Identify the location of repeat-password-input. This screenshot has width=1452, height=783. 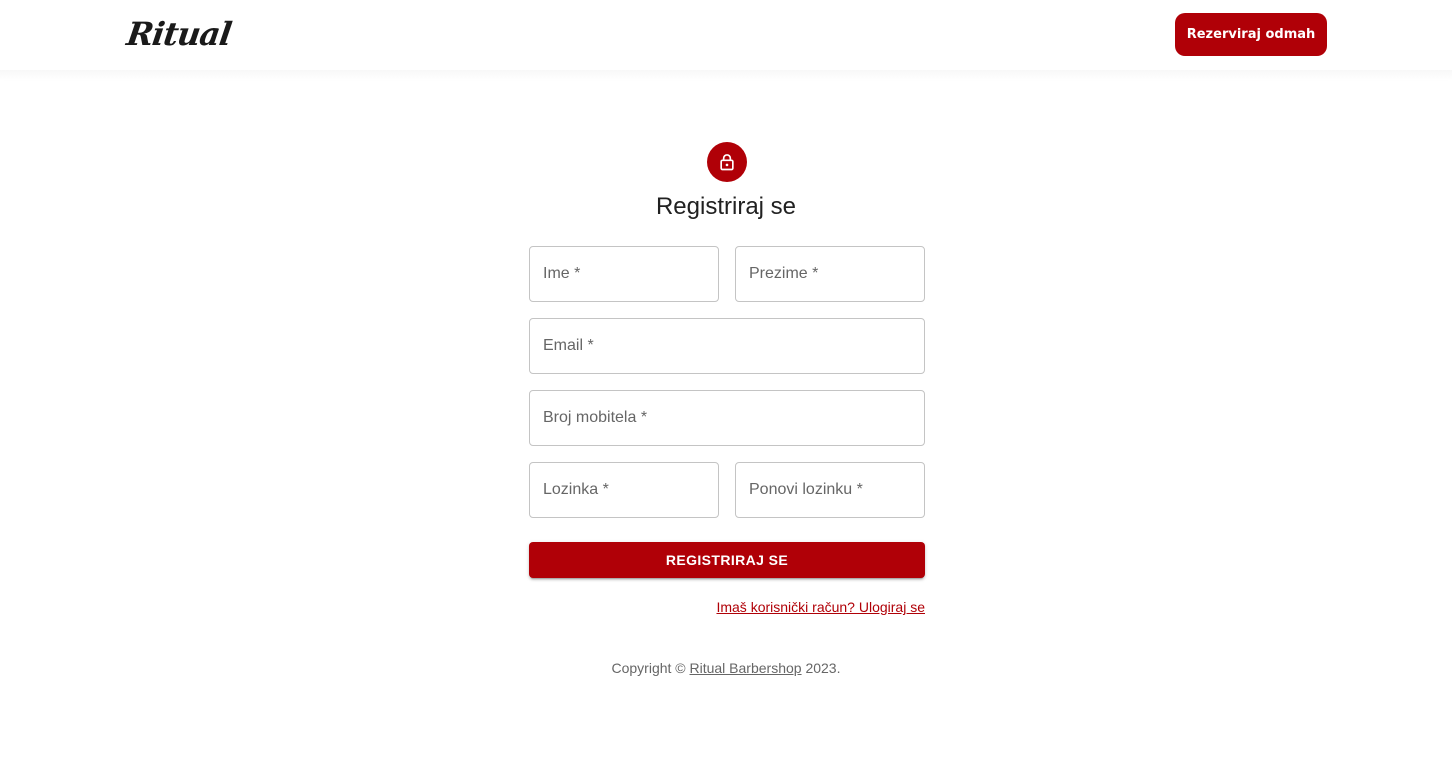
(830, 490).